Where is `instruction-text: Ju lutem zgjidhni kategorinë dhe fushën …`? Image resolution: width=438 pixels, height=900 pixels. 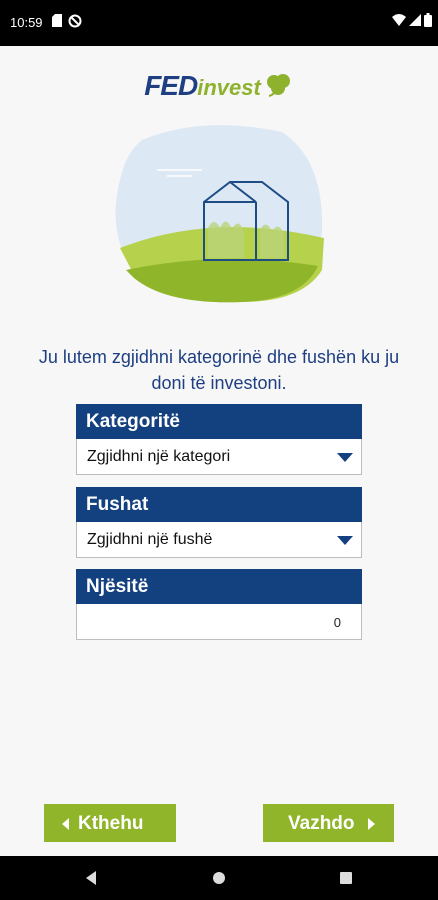
instruction-text: Ju lutem zgjidhni kategorinë dhe fushën … is located at coordinates (219, 370).